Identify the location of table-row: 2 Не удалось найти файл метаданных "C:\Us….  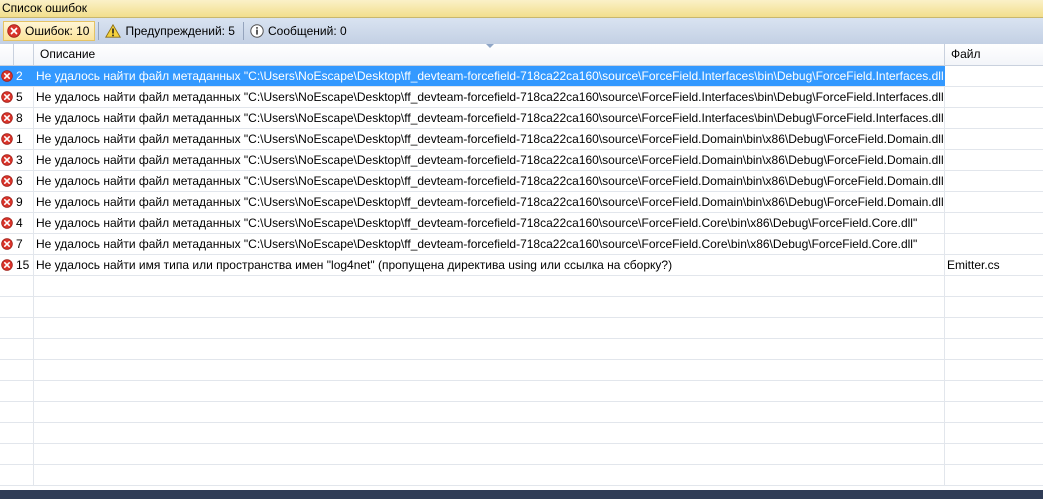
(521, 76).